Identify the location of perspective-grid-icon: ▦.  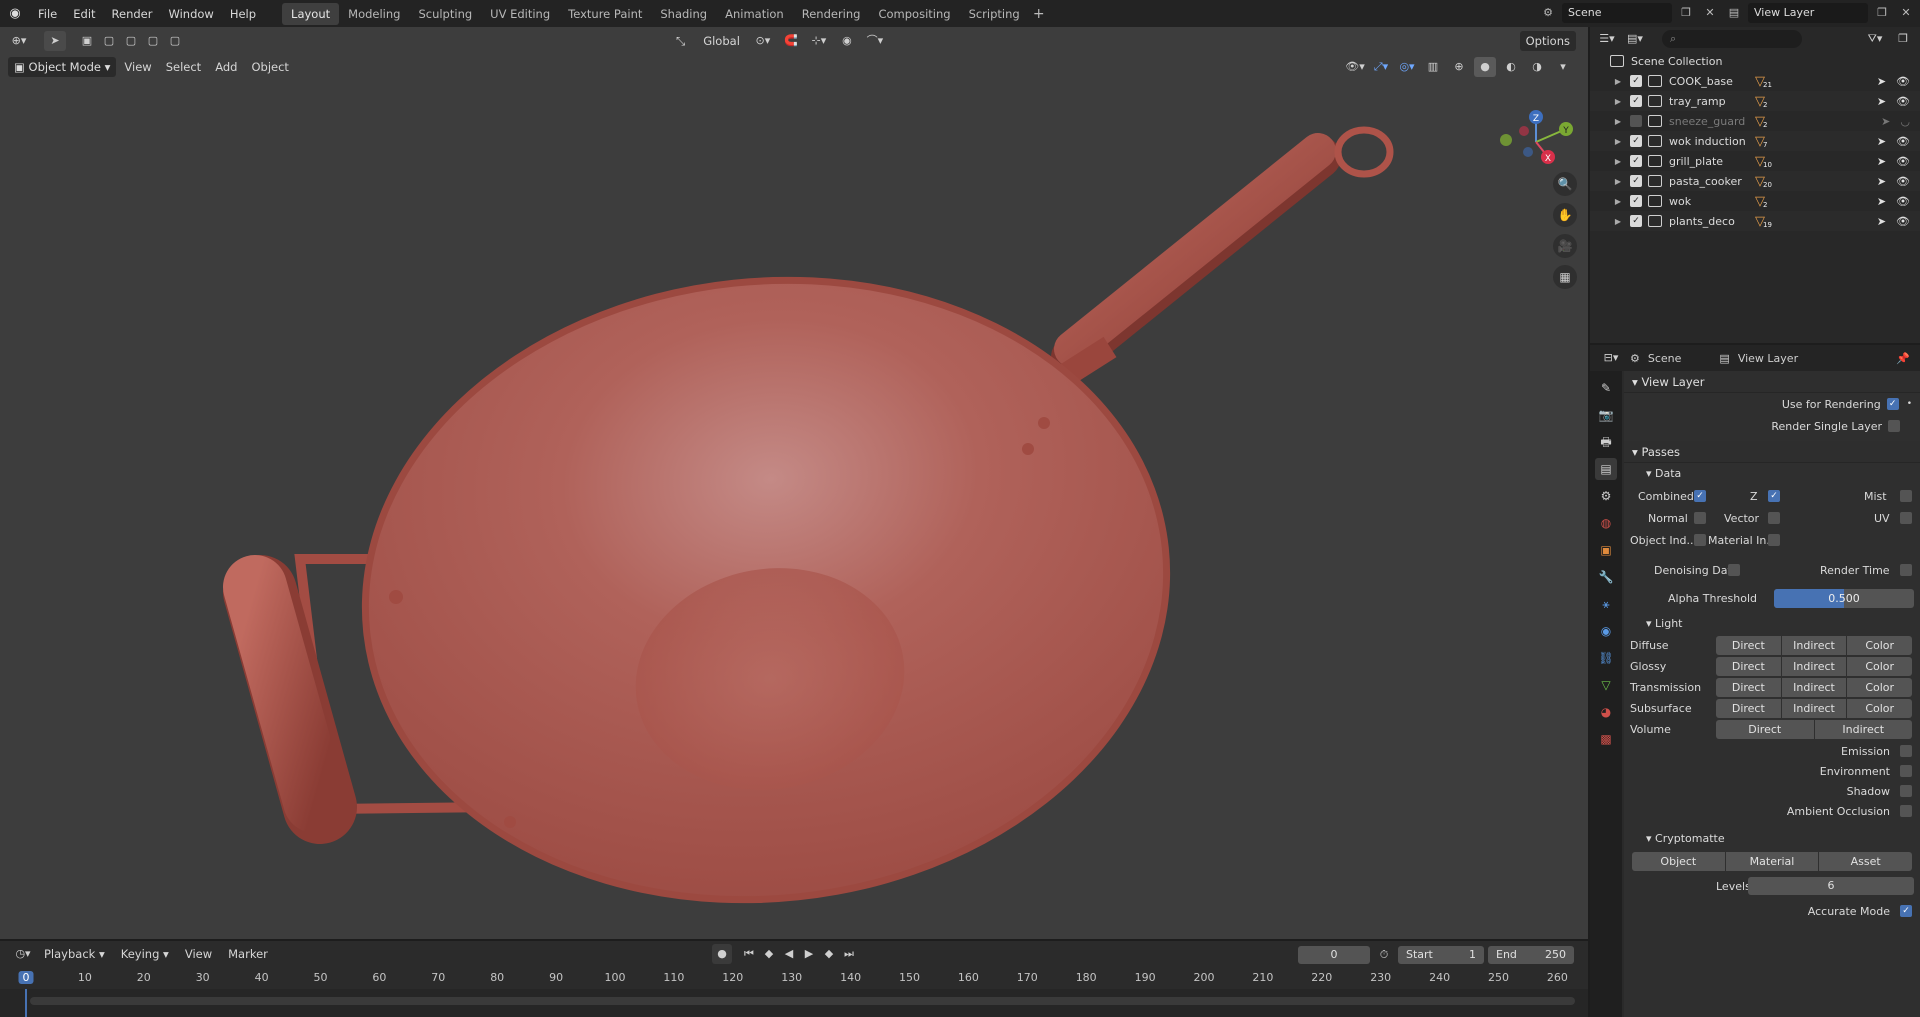
(1565, 277).